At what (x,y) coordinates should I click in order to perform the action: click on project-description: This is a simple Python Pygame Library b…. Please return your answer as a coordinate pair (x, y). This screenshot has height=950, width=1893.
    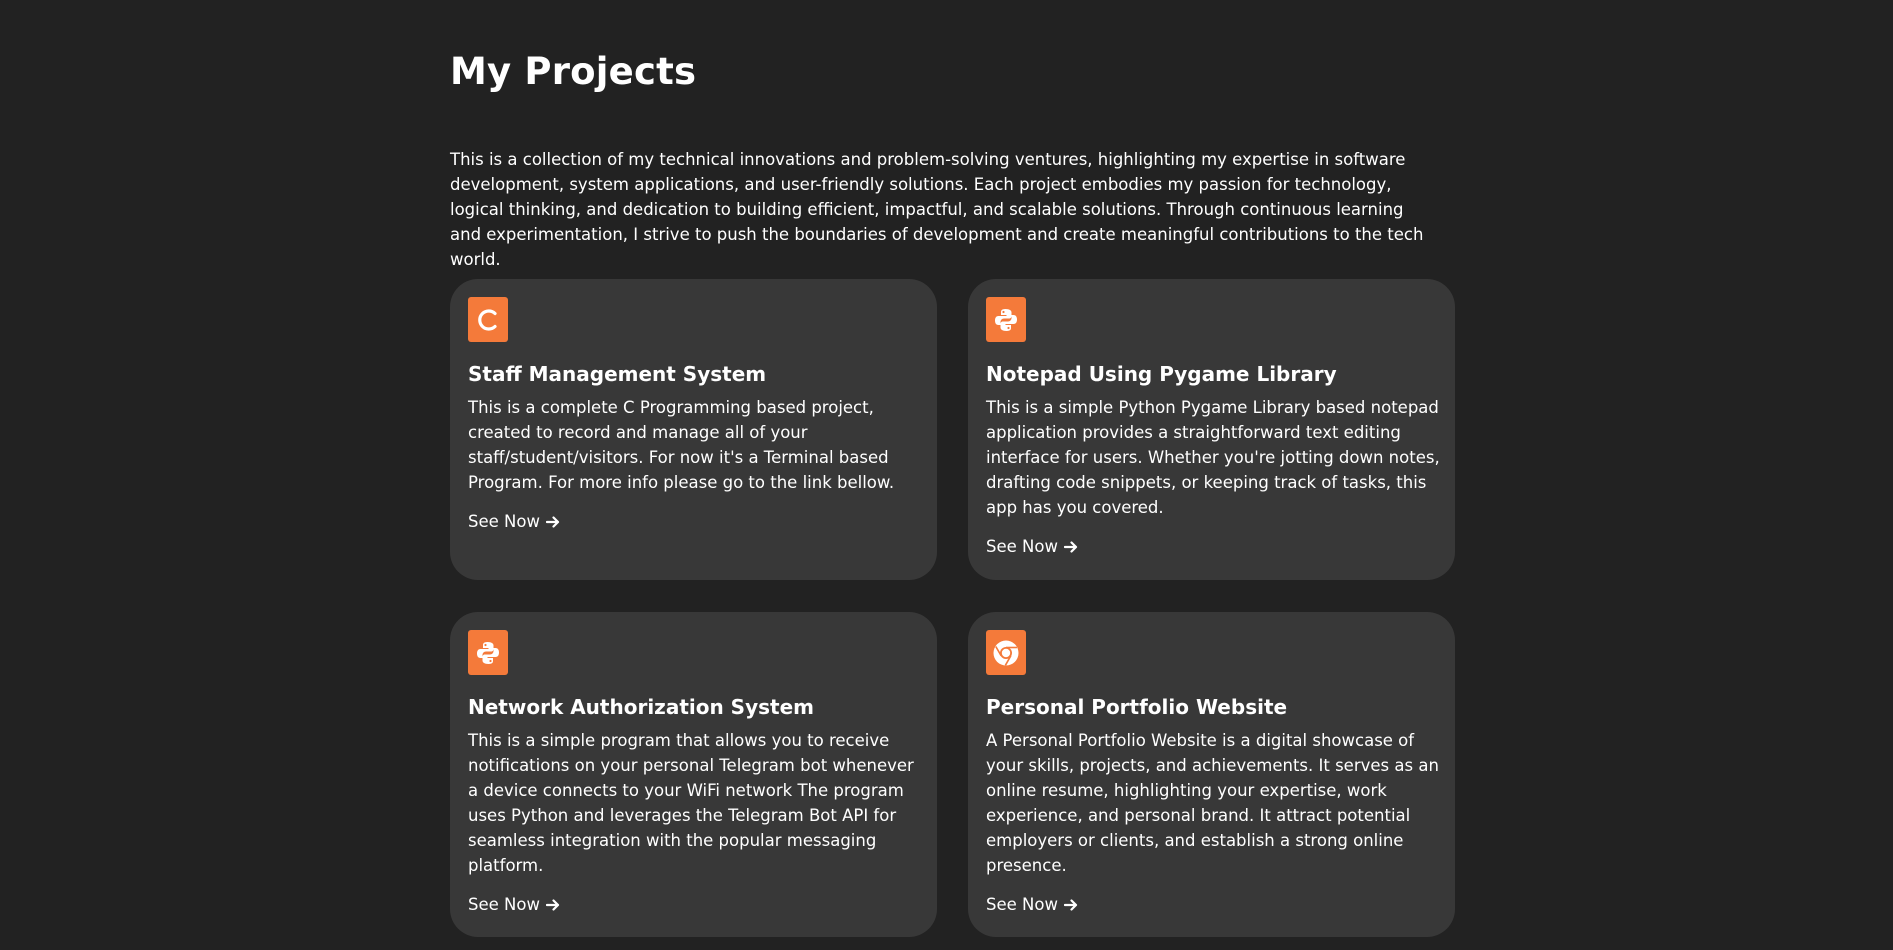
    Looking at the image, I should click on (1213, 457).